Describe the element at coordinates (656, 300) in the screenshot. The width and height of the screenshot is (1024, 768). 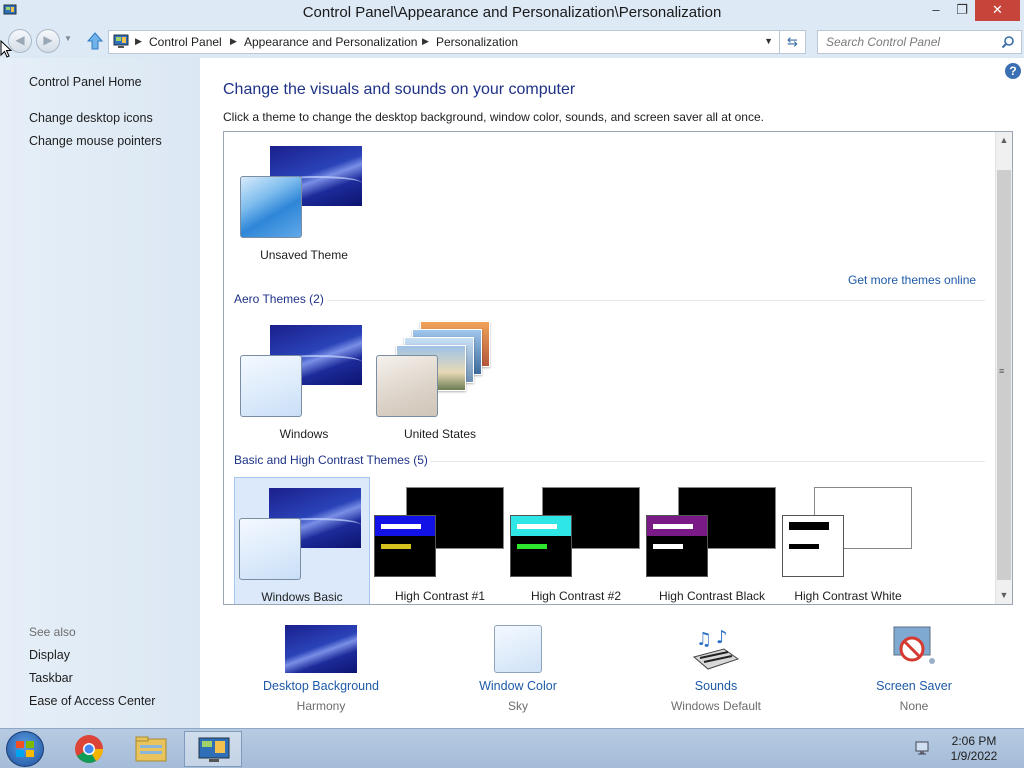
I see `divider` at that location.